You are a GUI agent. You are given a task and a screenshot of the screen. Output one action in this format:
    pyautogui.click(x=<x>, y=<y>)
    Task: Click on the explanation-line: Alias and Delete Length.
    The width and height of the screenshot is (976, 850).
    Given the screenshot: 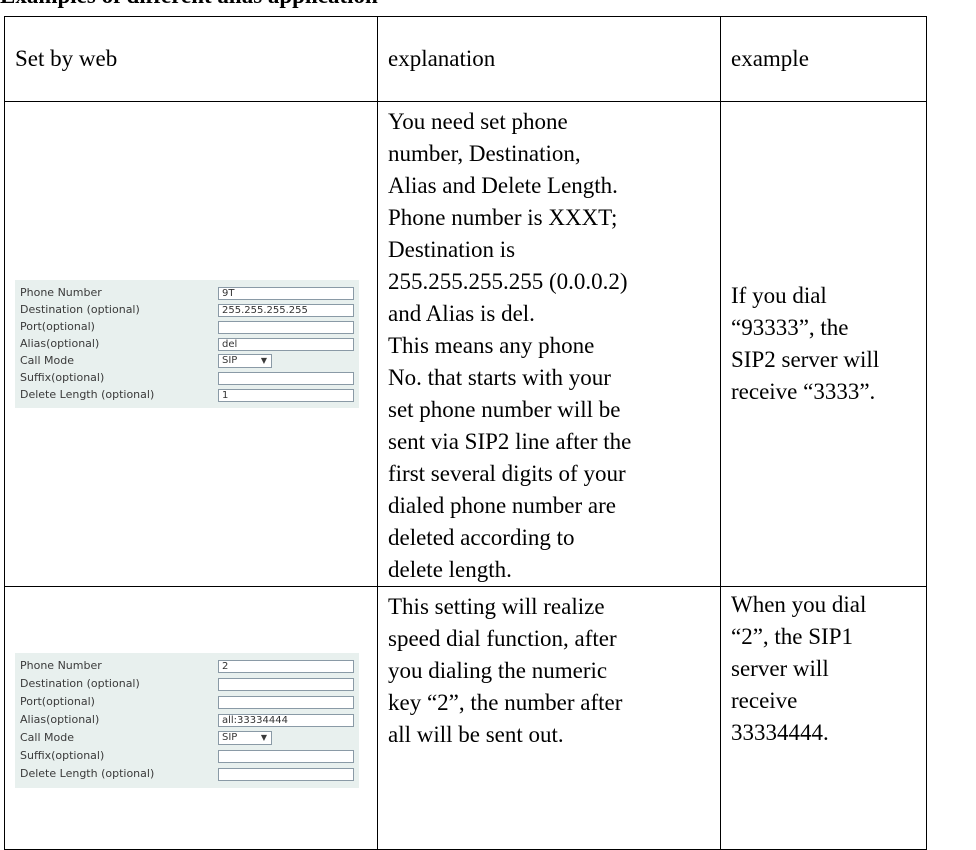 What is the action you would take?
    pyautogui.click(x=503, y=185)
    